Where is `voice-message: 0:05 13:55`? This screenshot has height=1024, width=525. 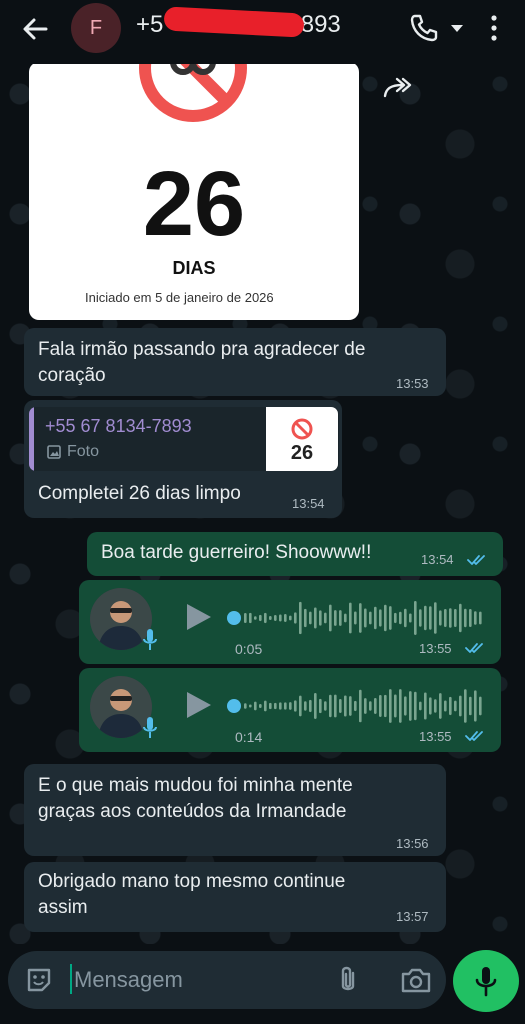 voice-message: 0:05 13:55 is located at coordinates (290, 622).